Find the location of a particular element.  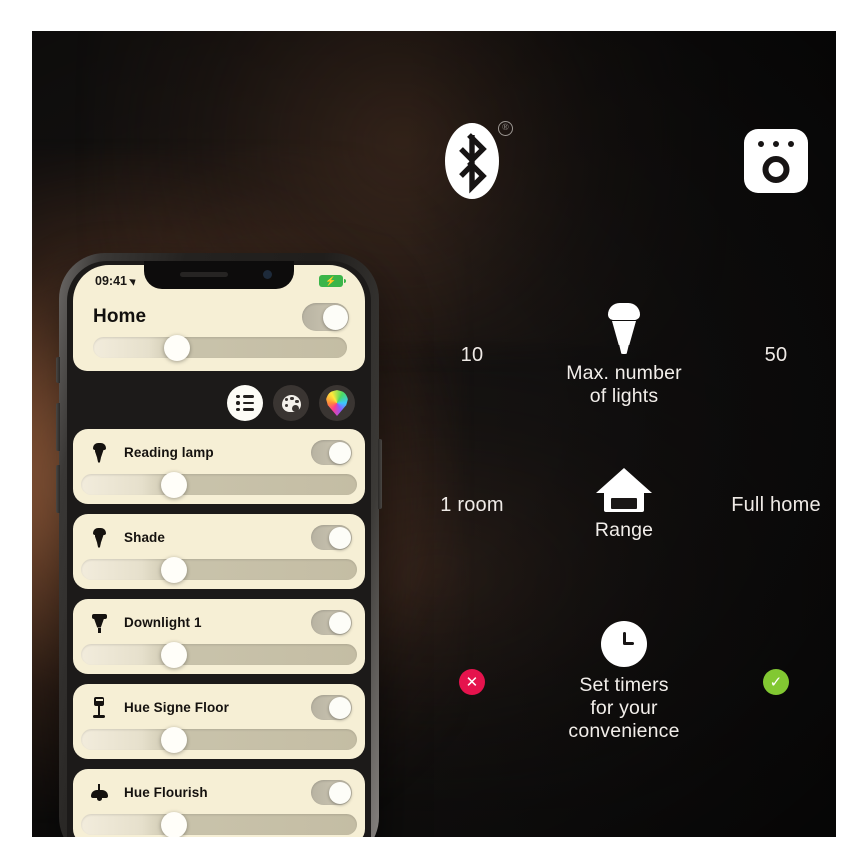

phone-notch is located at coordinates (219, 275).